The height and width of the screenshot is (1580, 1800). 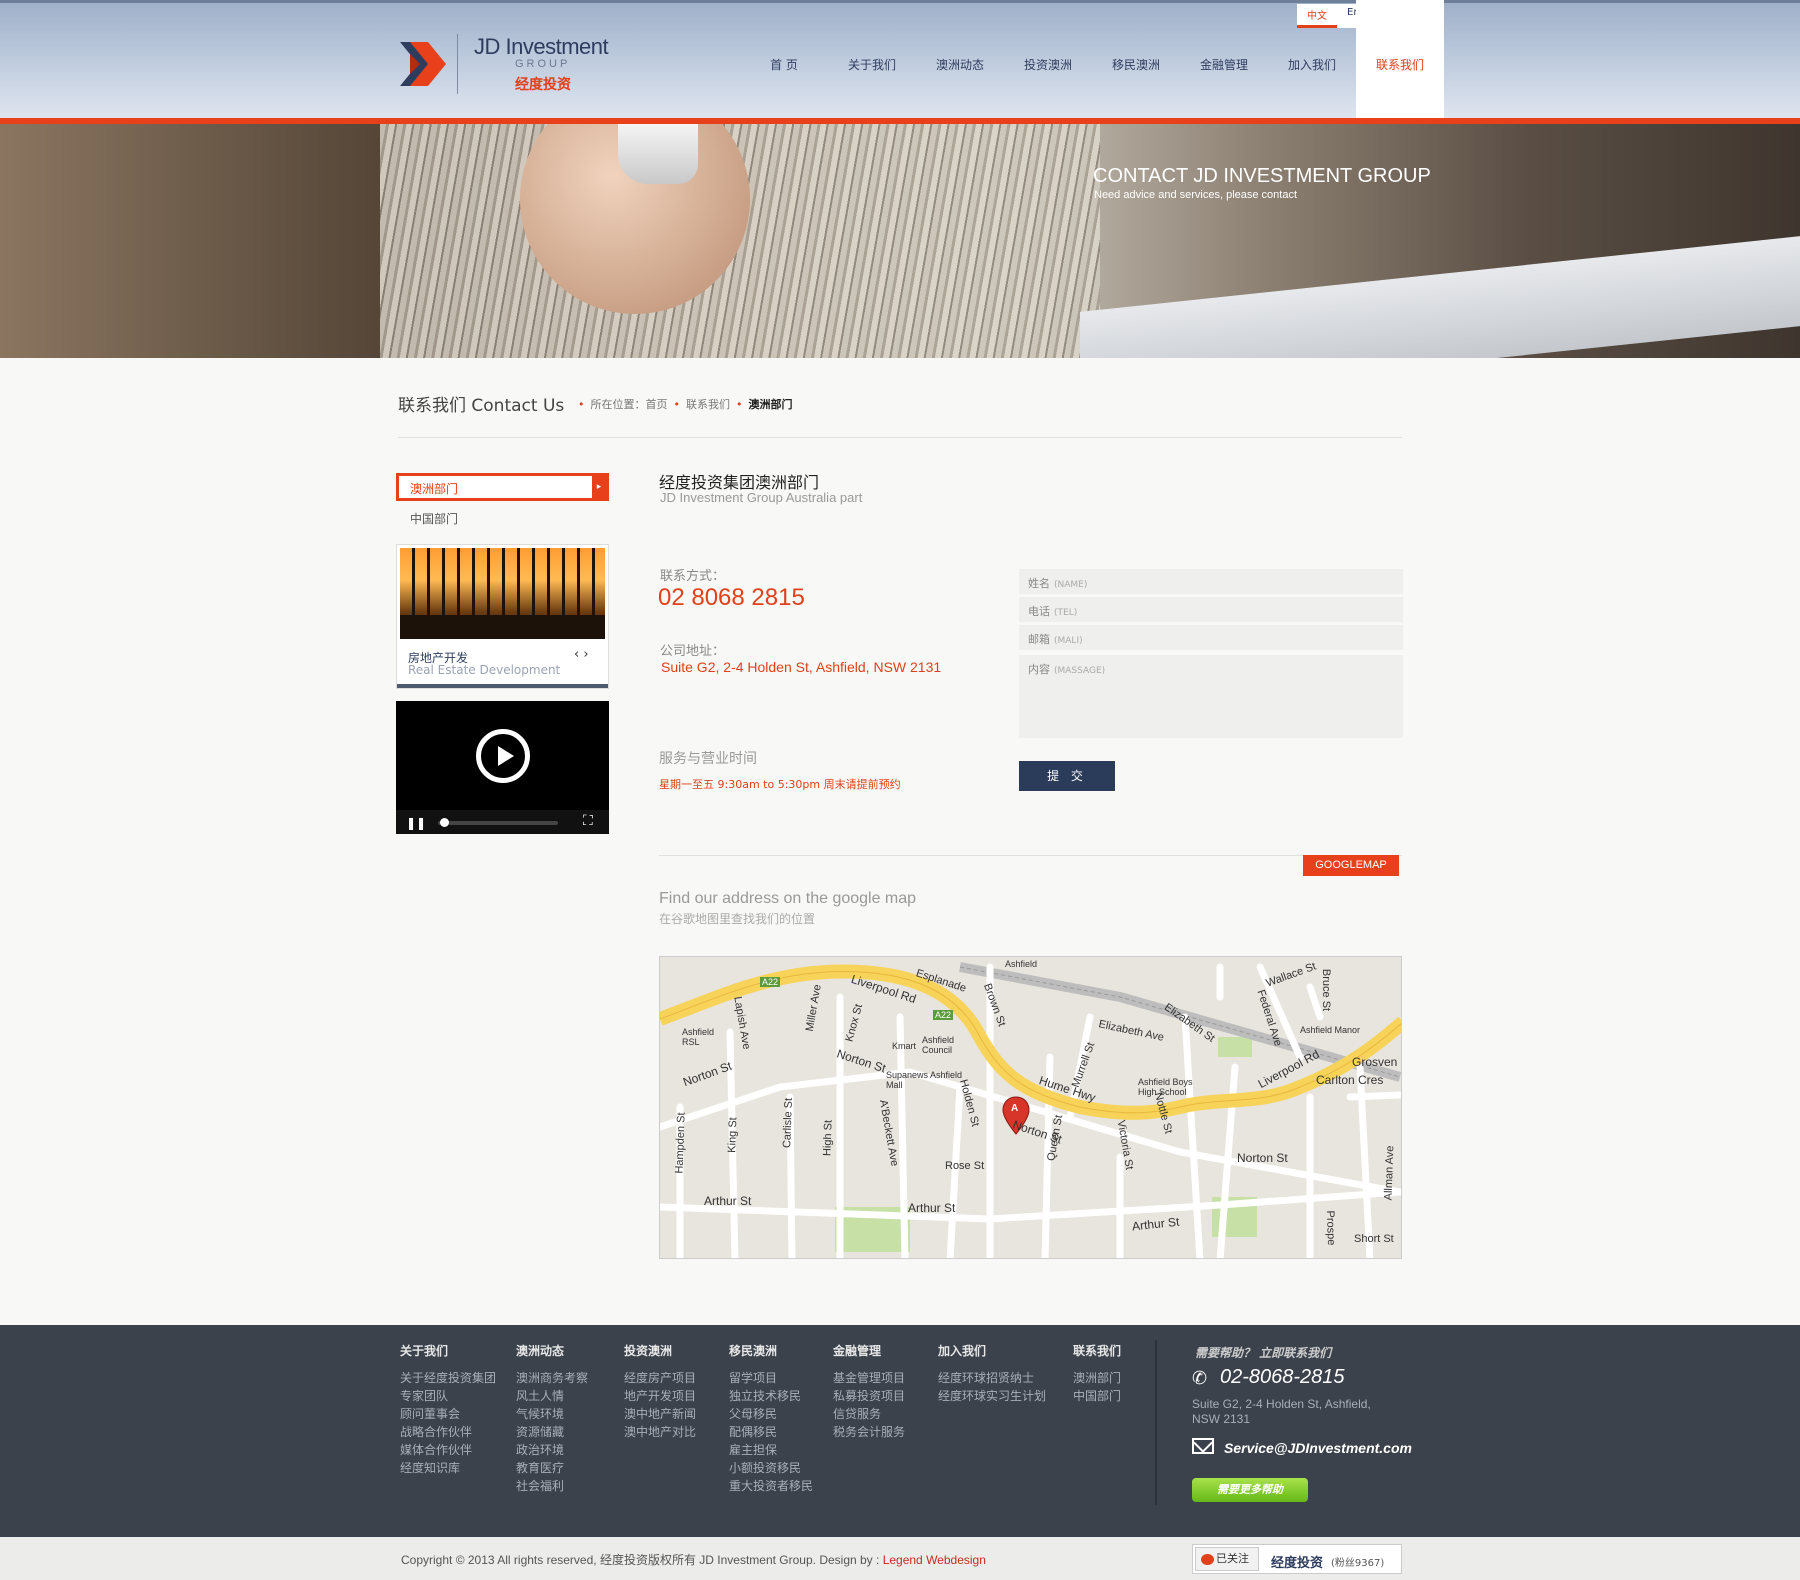 What do you see at coordinates (771, 1486) in the screenshot?
I see `footer-link: 重大投资者移民` at bounding box center [771, 1486].